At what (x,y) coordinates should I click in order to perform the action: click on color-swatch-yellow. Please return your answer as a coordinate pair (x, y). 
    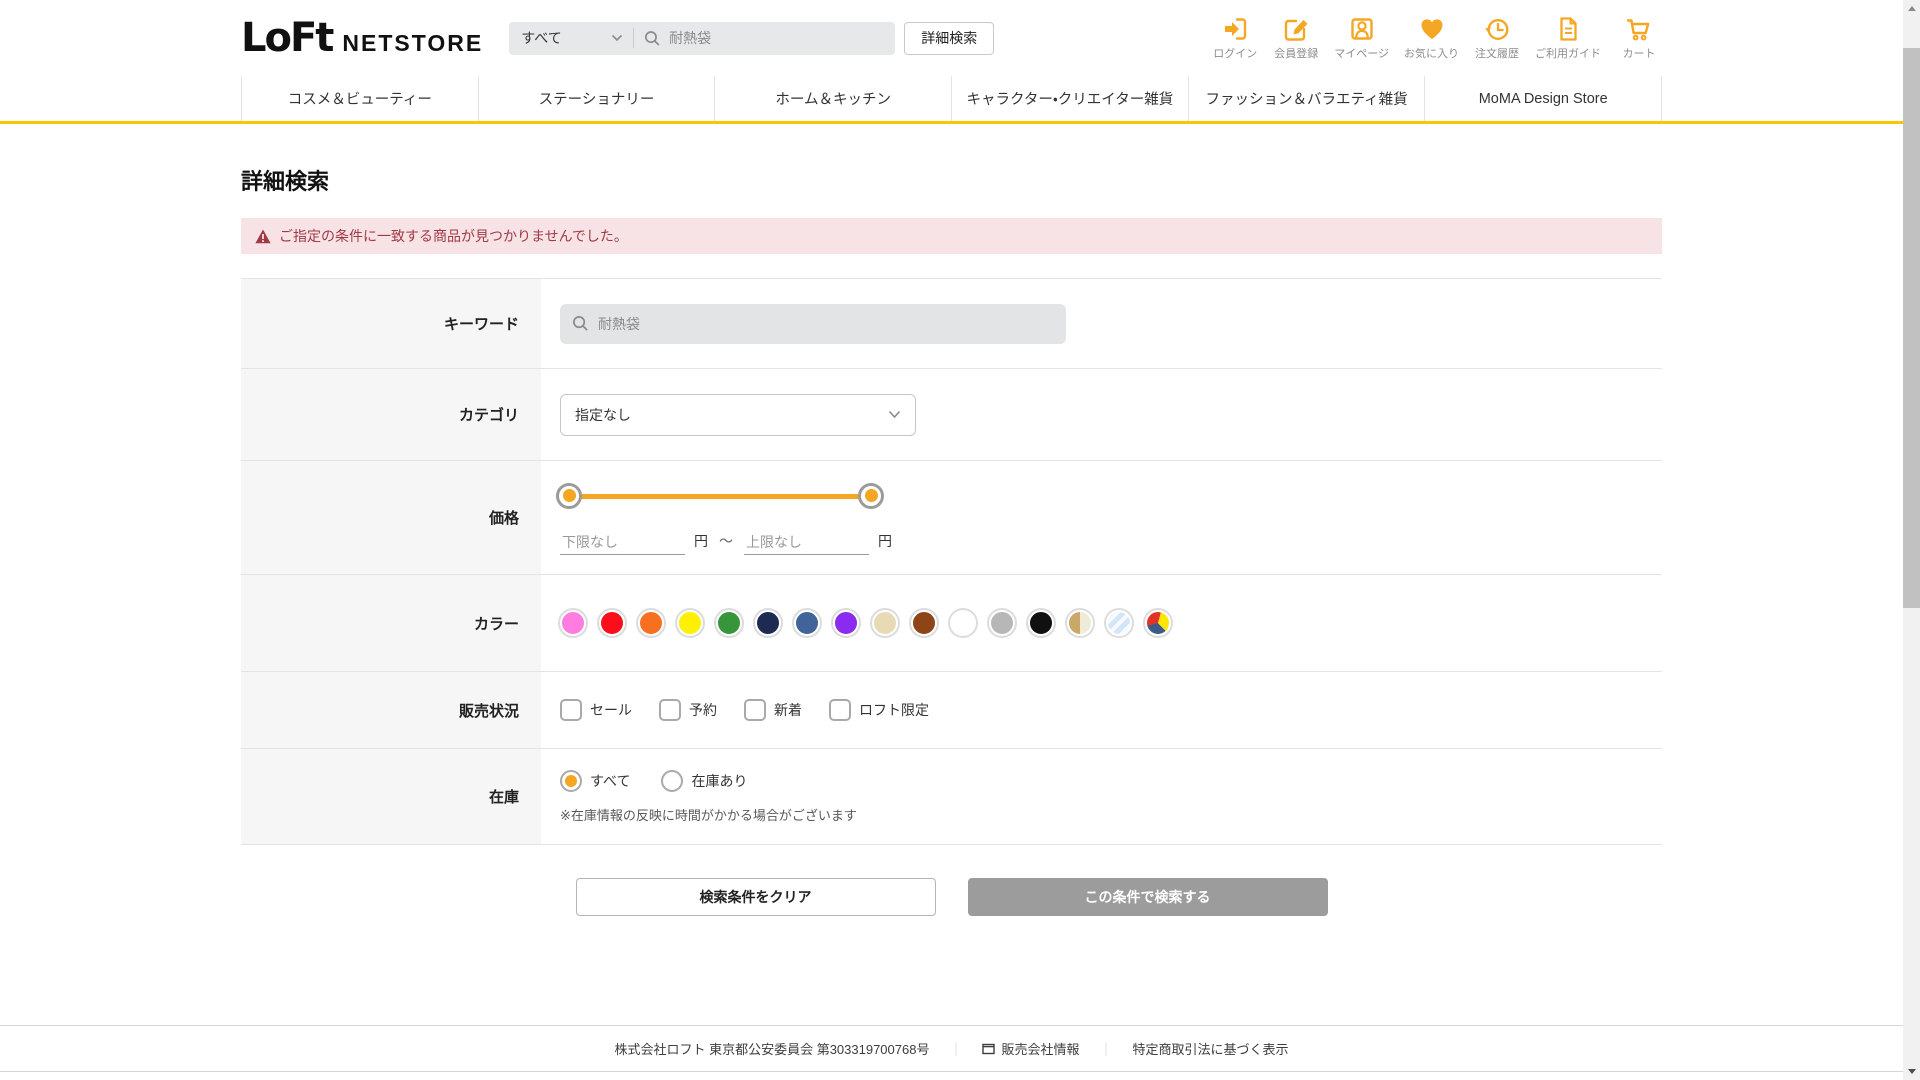
    Looking at the image, I should click on (690, 623).